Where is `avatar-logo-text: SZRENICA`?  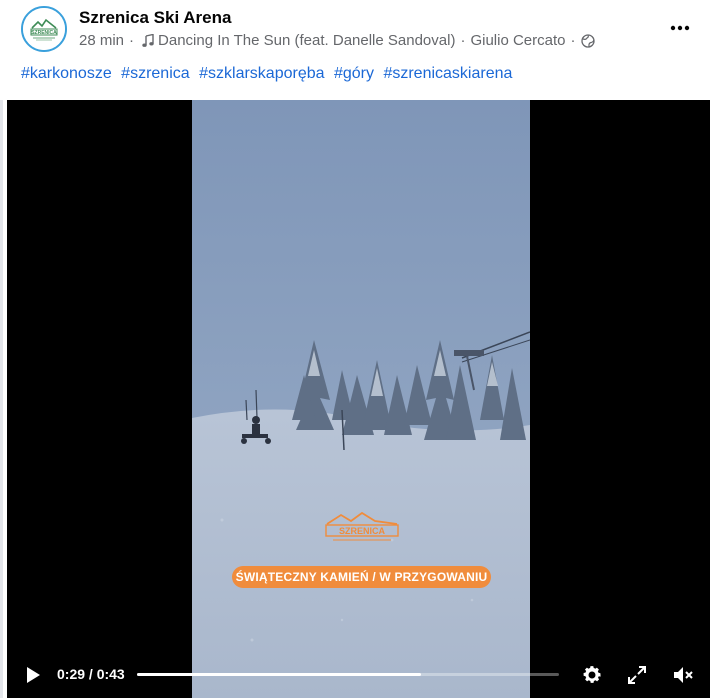
avatar-logo-text: SZRENICA is located at coordinates (44, 33).